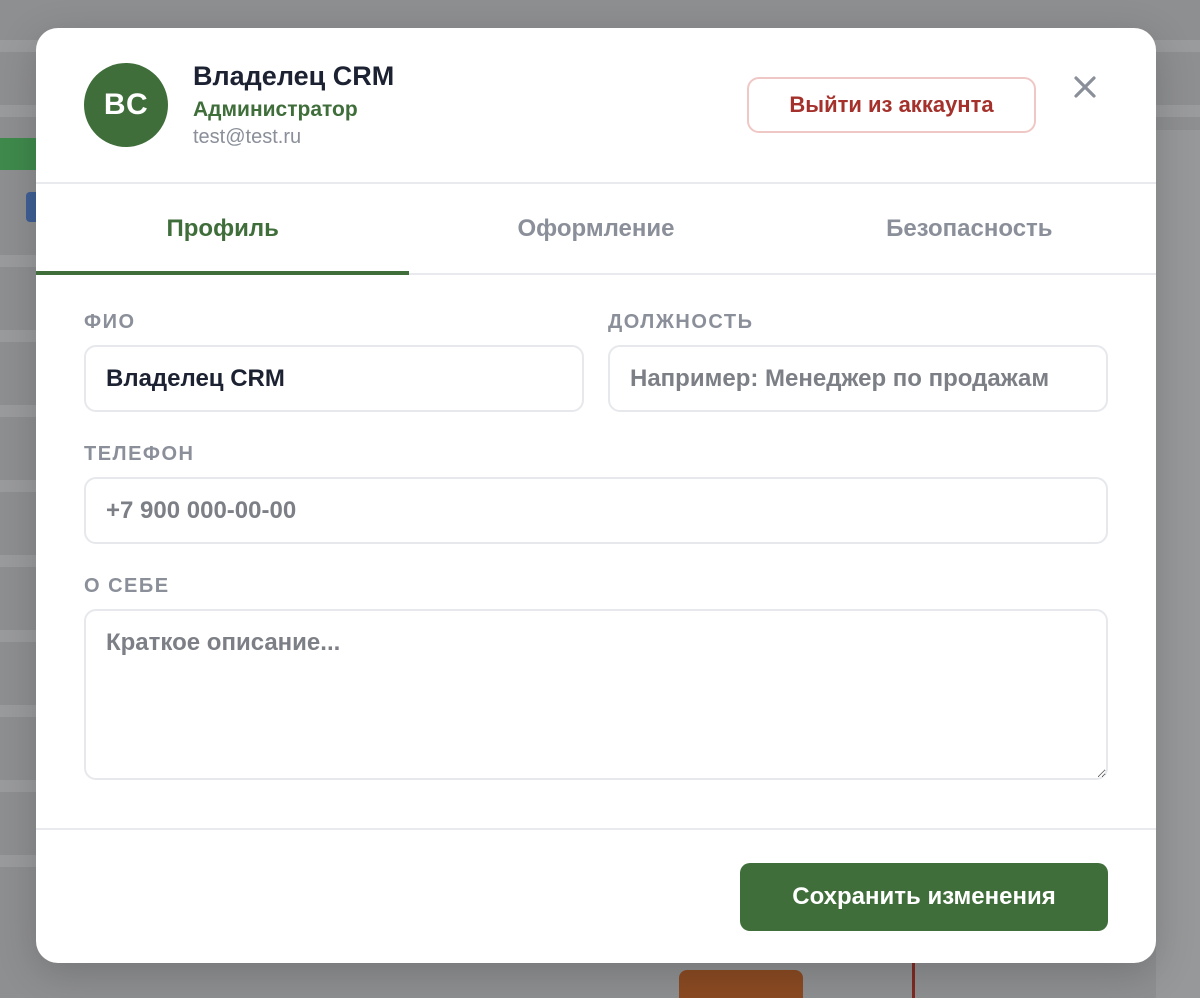 The image size is (1200, 998). I want to click on close-button, so click(1085, 87).